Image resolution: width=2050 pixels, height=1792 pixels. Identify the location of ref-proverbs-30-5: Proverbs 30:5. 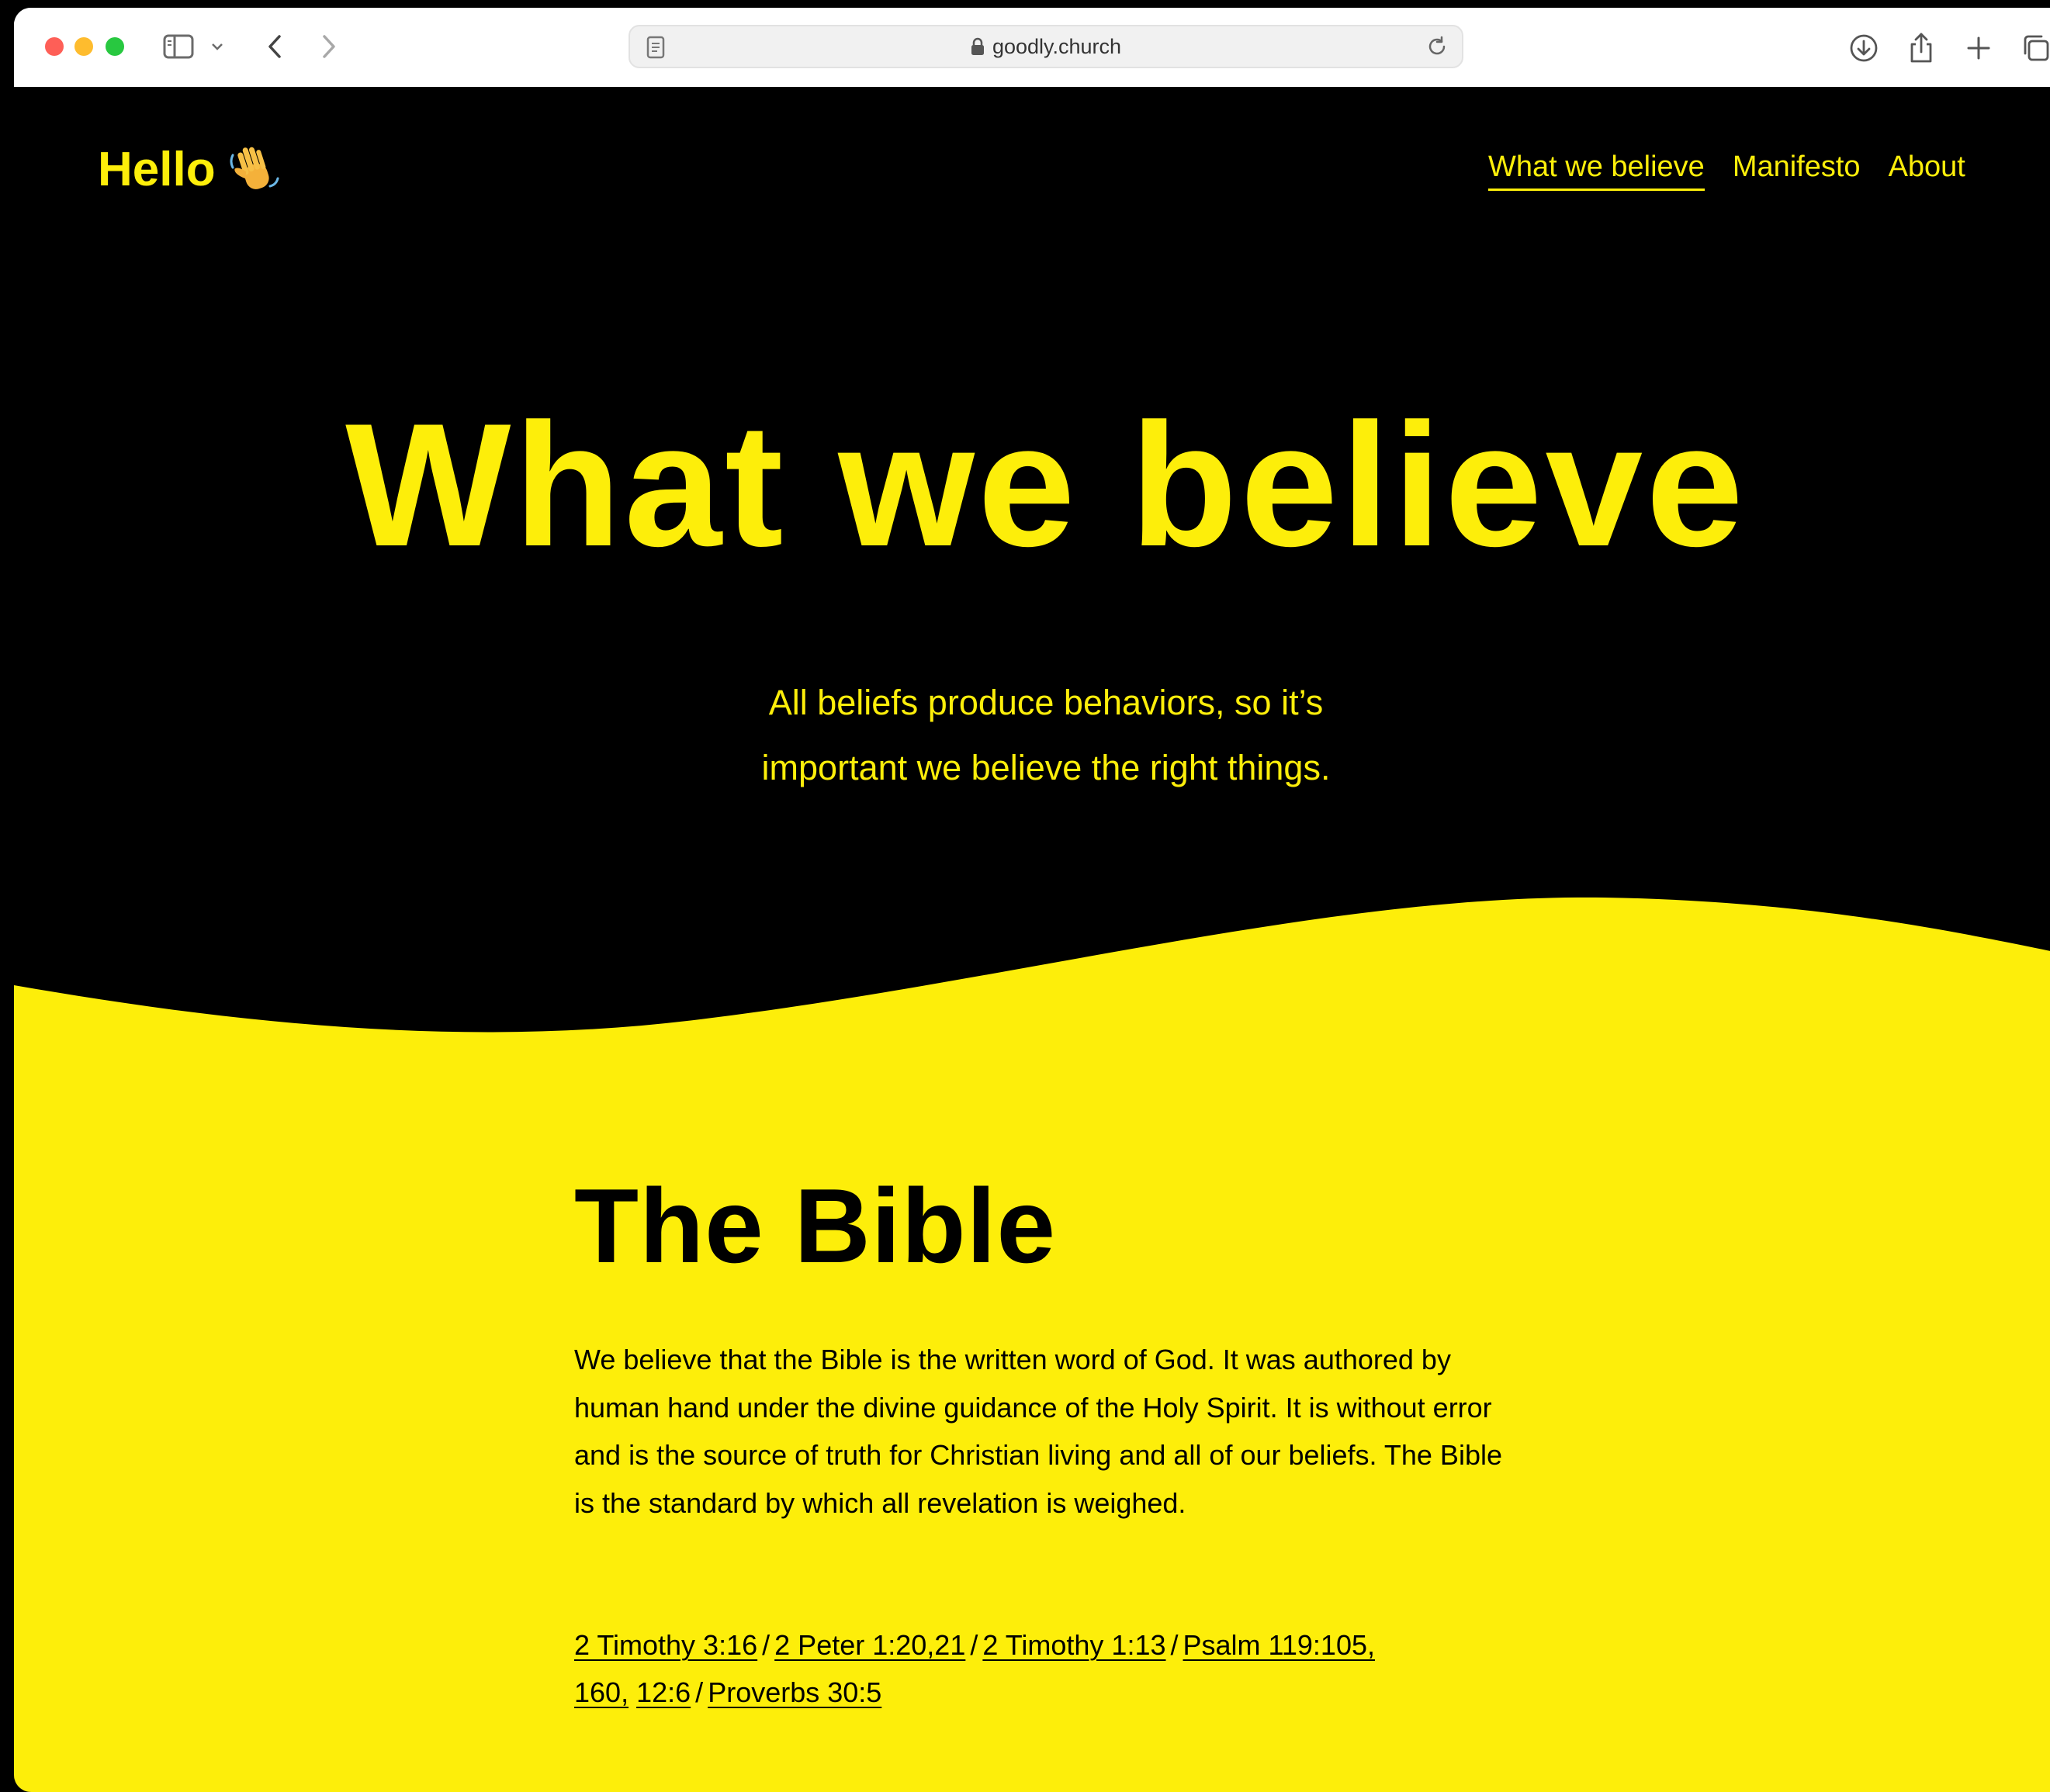
(795, 1692).